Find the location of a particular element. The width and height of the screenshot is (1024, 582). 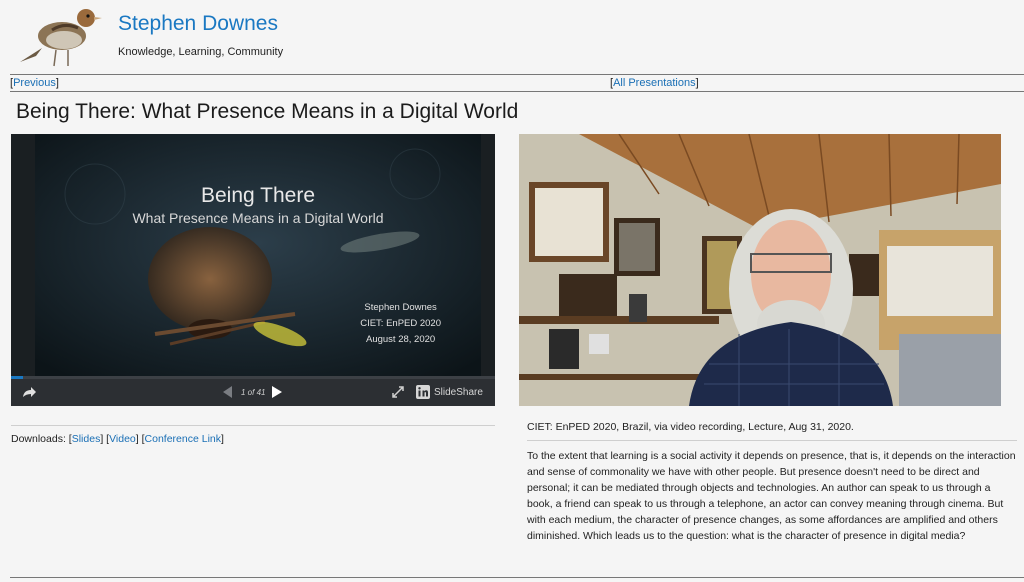

footer-divider is located at coordinates (517, 577).